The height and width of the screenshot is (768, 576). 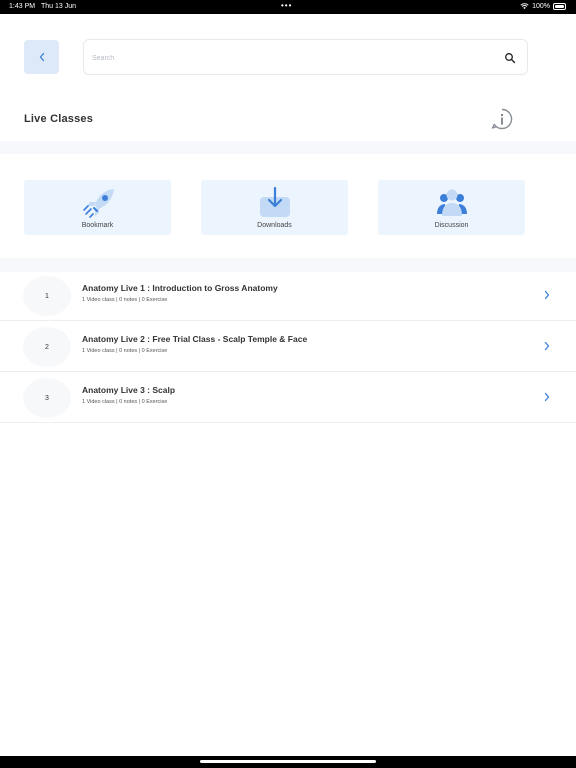 I want to click on battery-percent: 100%, so click(x=541, y=6).